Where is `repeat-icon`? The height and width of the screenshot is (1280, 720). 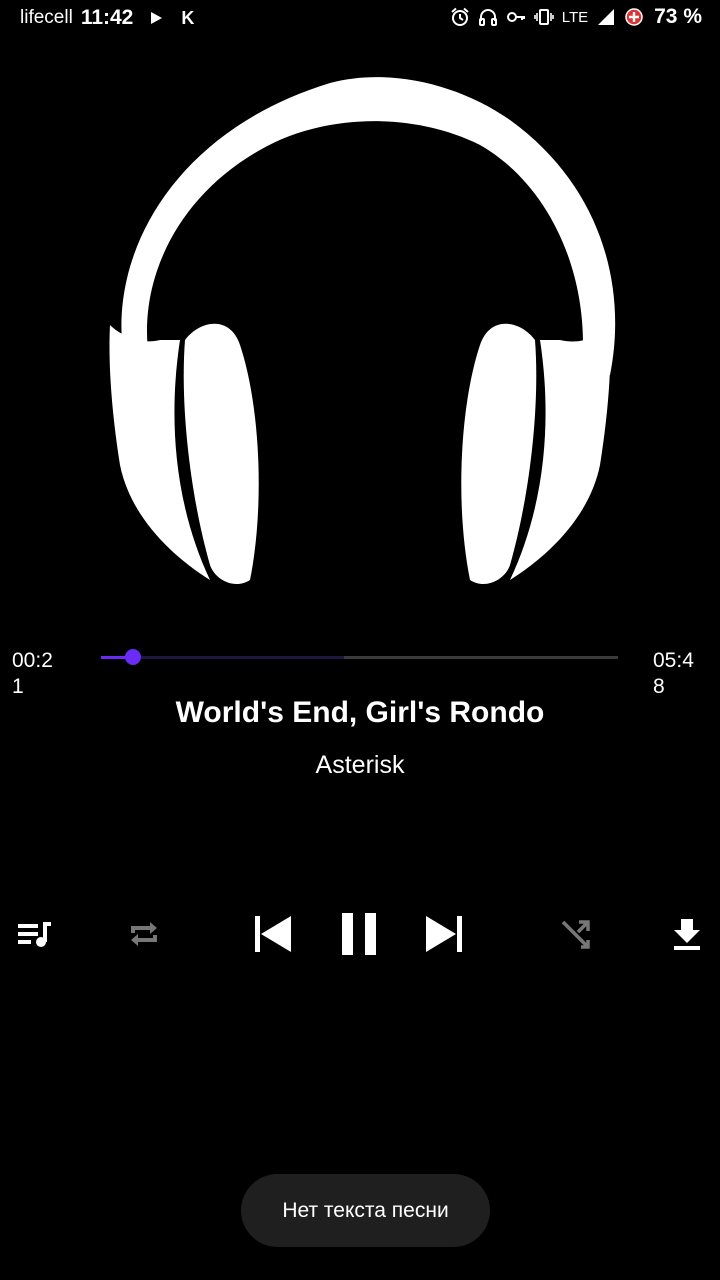
repeat-icon is located at coordinates (144, 934).